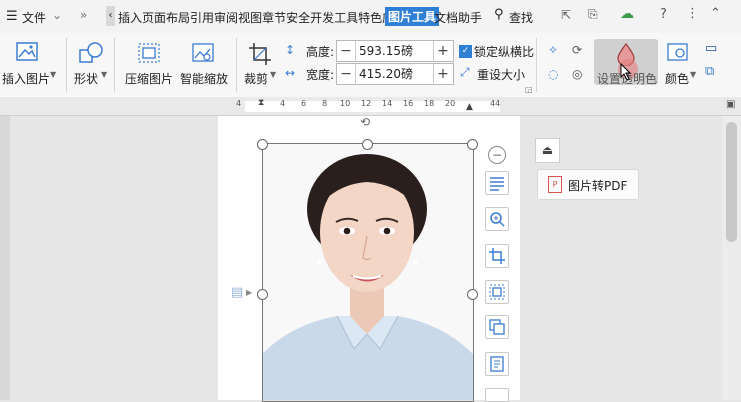  I want to click on height-value: 593.15磅, so click(394, 51).